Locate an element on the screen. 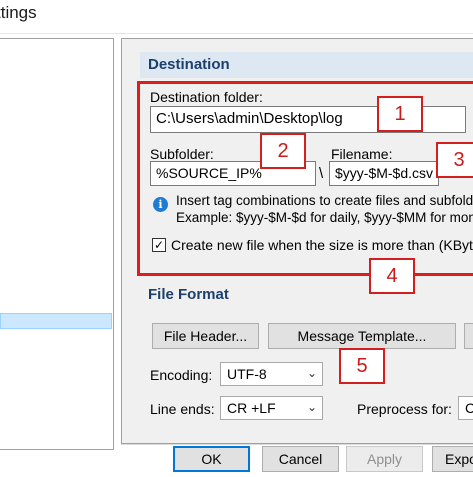 The height and width of the screenshot is (477, 473). cancel-button: Cancel is located at coordinates (300, 459).